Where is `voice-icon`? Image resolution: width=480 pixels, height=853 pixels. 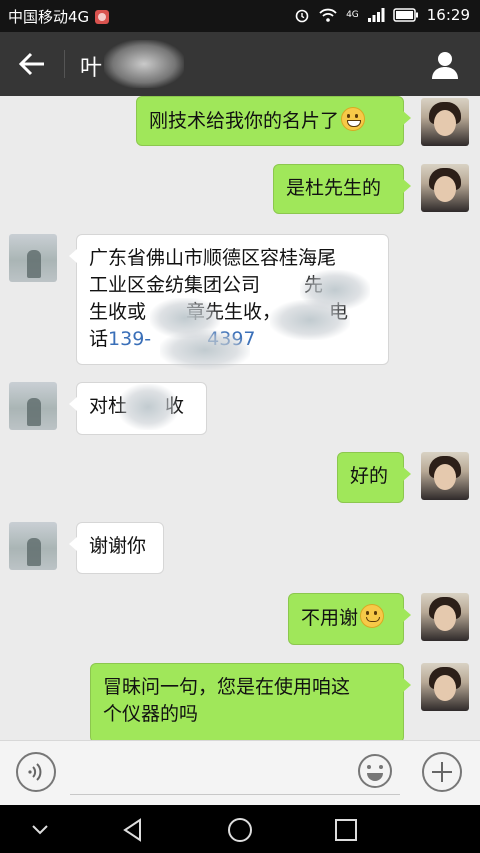 voice-icon is located at coordinates (36, 772).